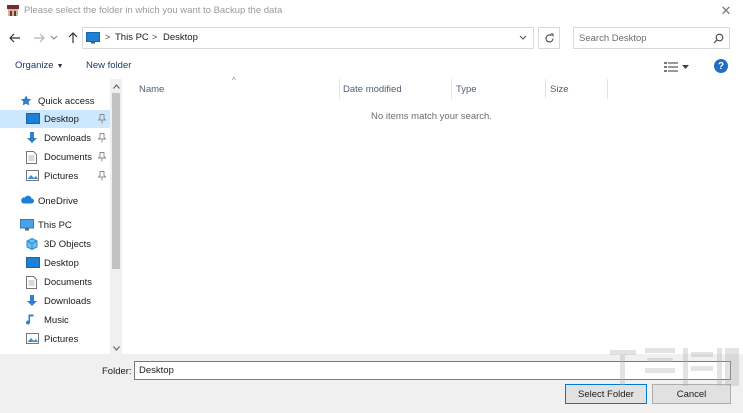  I want to click on recent-locations-button, so click(54, 38).